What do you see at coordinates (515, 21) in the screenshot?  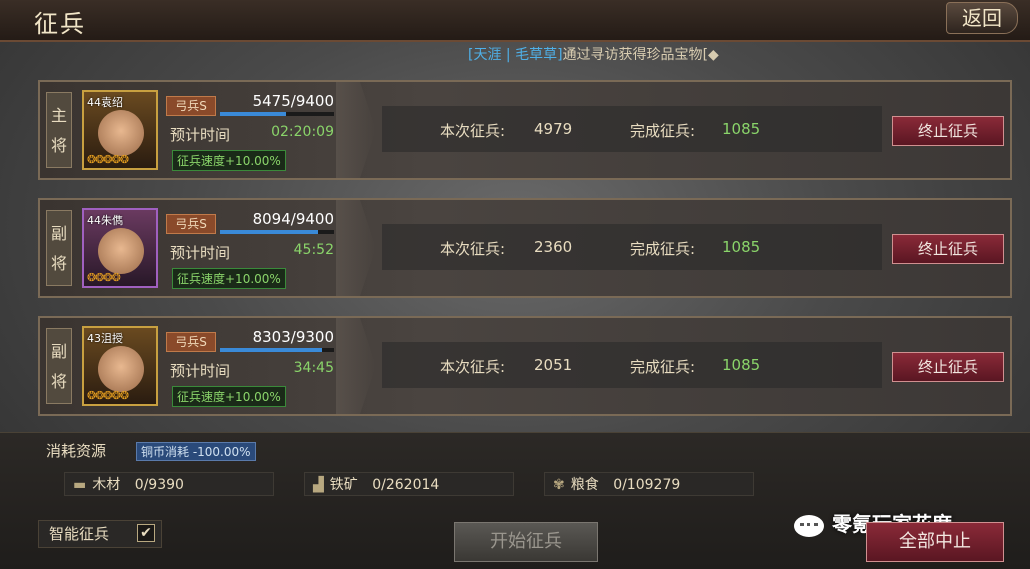 I see `title-bar: 征兵 返回` at bounding box center [515, 21].